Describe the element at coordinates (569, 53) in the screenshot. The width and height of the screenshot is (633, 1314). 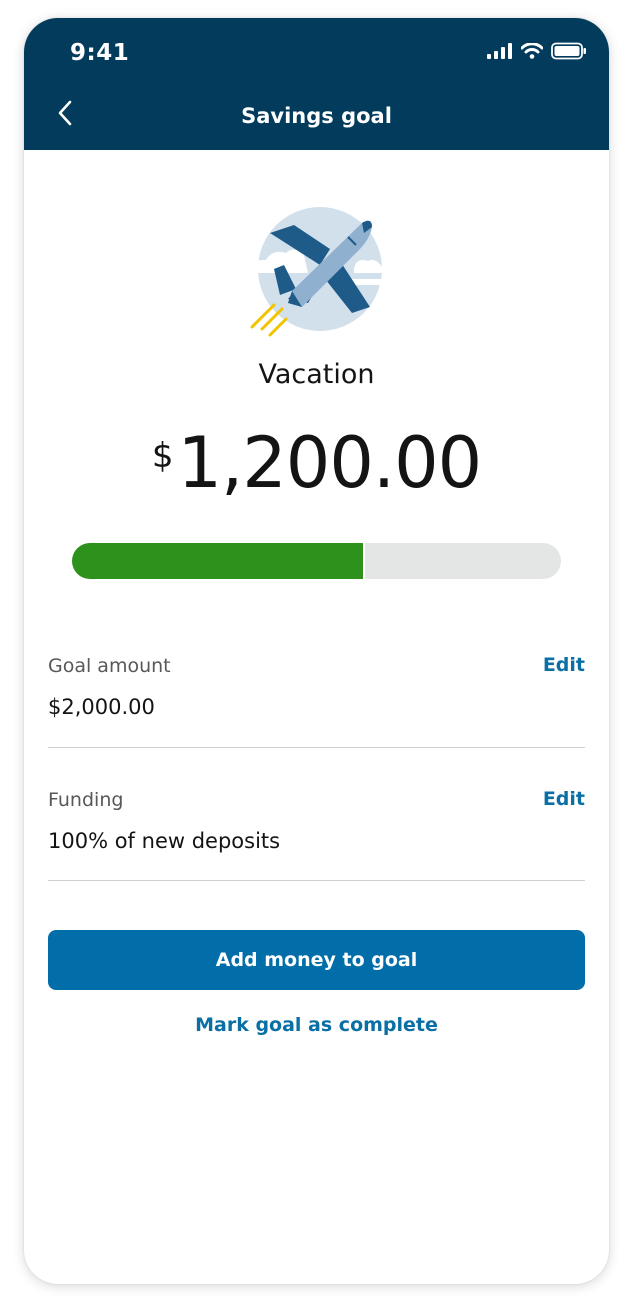
I see `battery-icon` at that location.